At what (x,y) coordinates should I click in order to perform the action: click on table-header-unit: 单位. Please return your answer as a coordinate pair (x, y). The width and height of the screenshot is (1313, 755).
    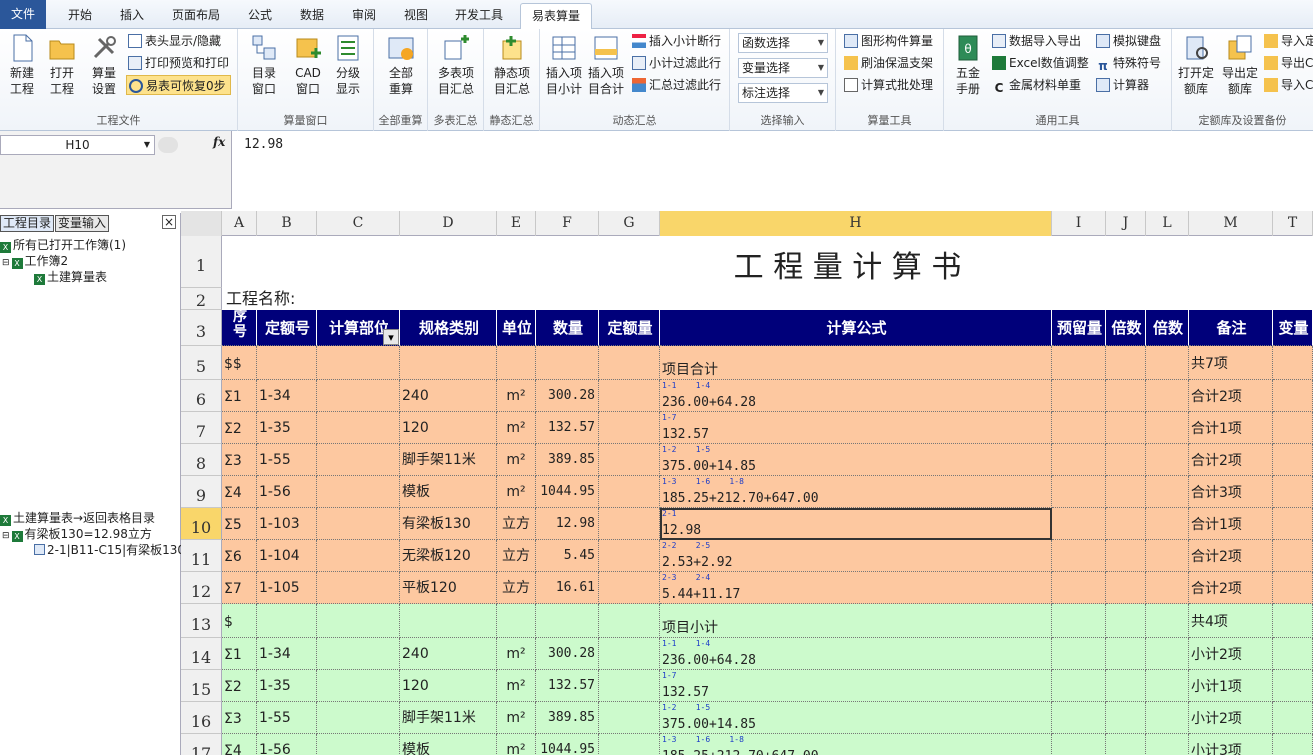
    Looking at the image, I should click on (516, 328).